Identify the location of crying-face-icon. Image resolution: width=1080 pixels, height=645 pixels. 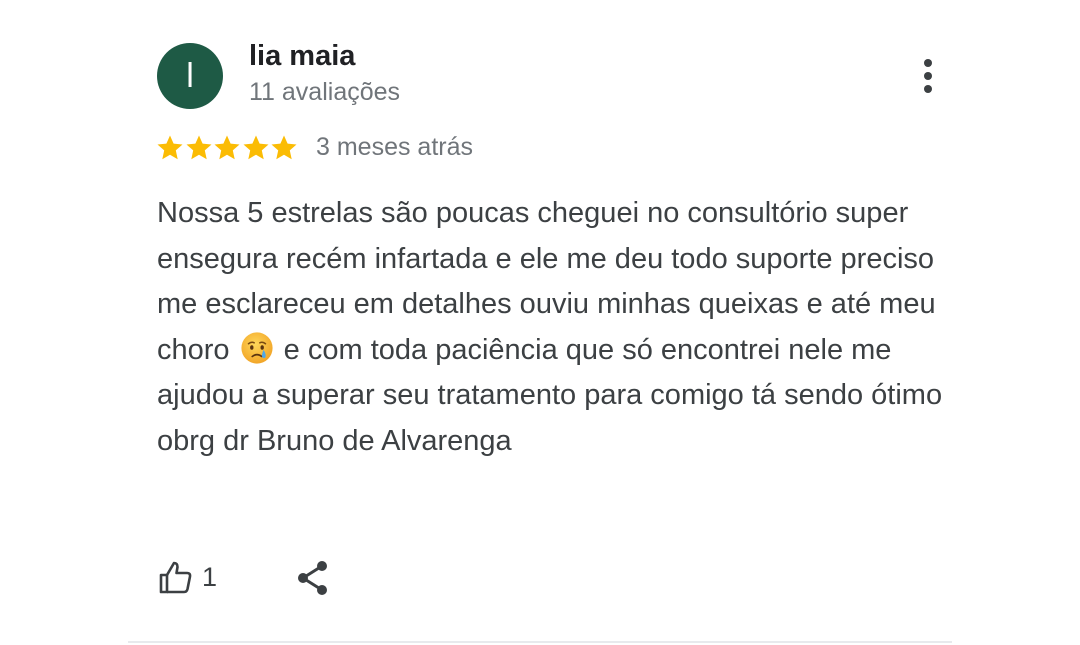
(257, 347).